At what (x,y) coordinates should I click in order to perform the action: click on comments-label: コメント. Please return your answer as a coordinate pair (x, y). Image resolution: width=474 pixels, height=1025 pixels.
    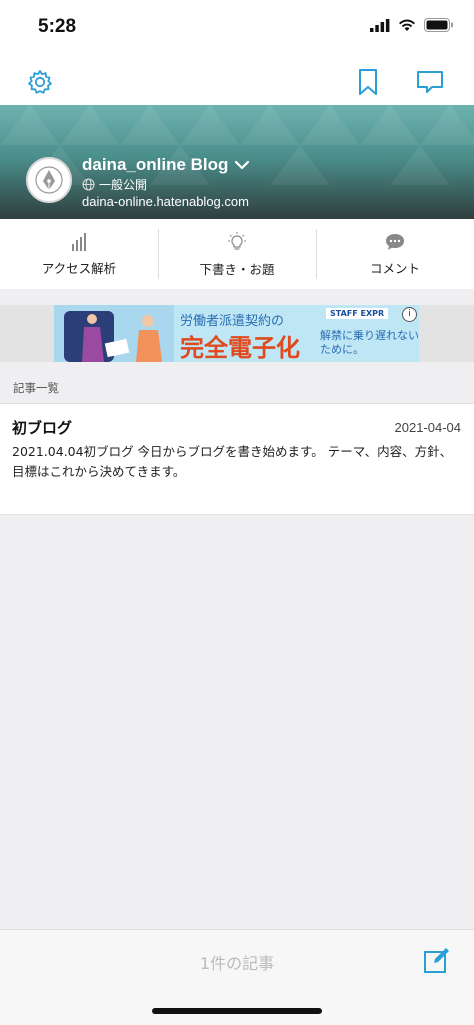
    Looking at the image, I should click on (394, 268).